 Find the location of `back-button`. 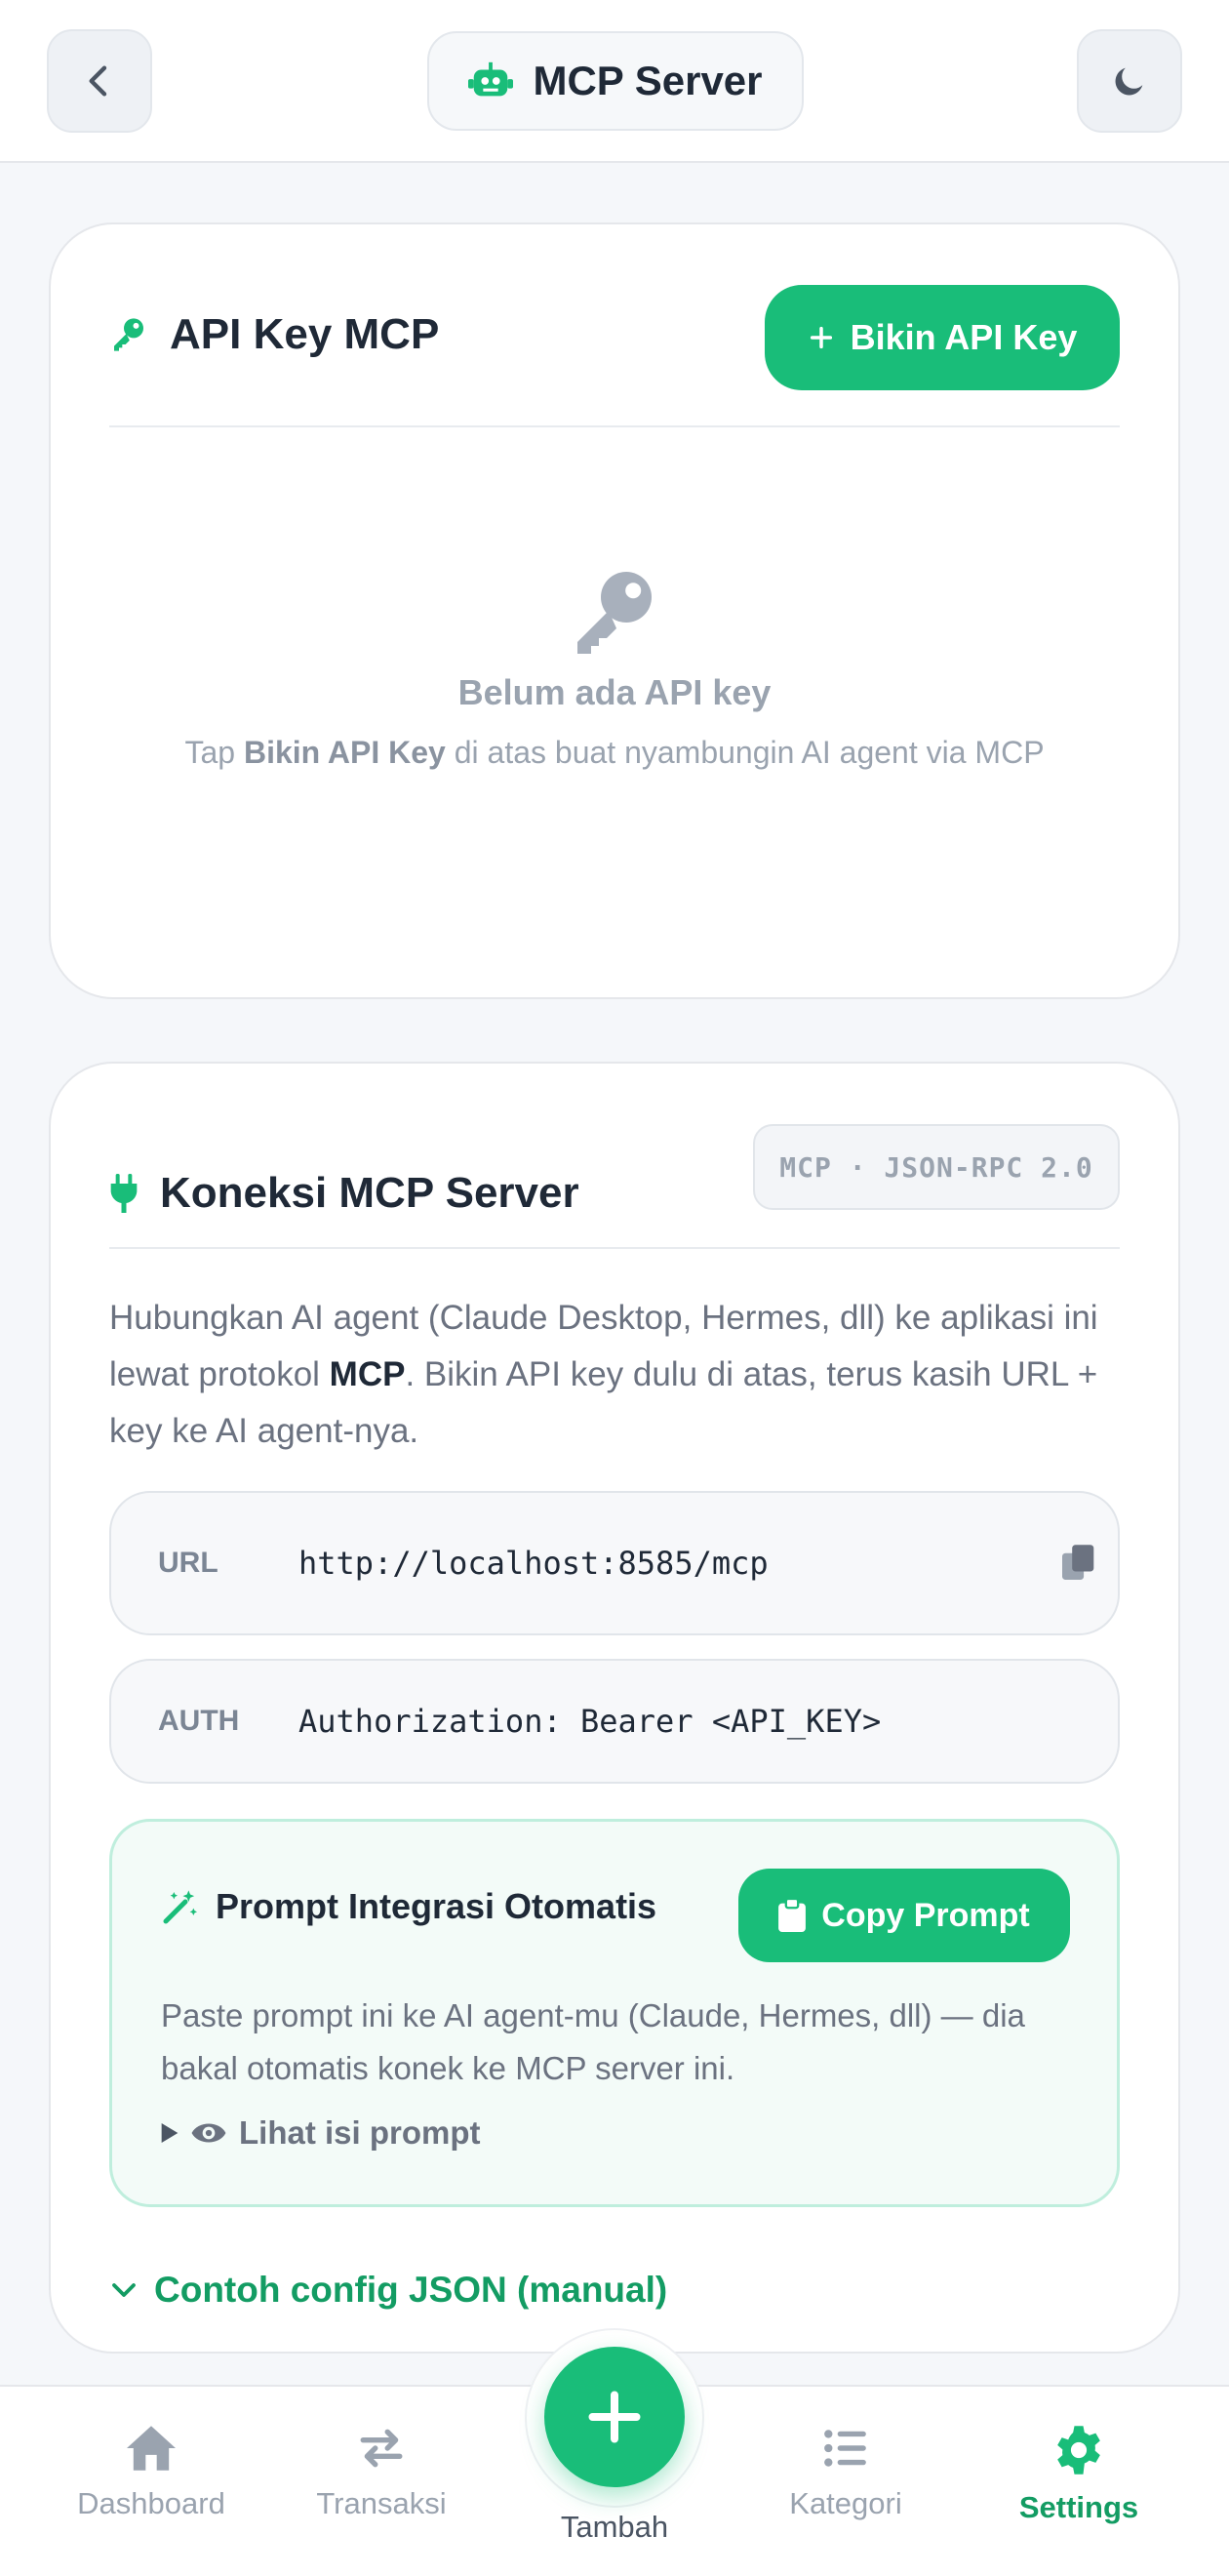

back-button is located at coordinates (99, 81).